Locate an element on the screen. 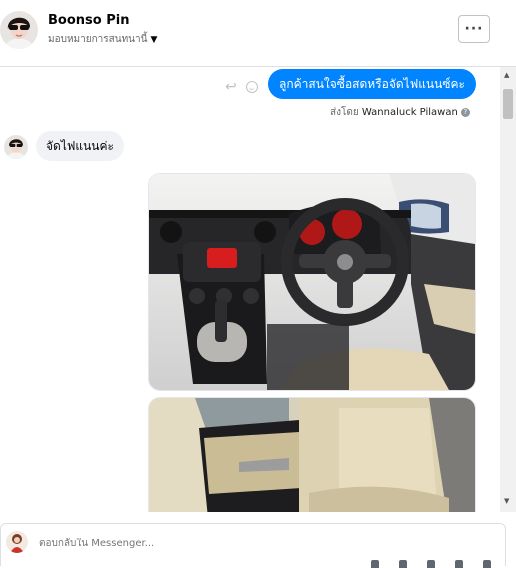 Image resolution: width=516 pixels, height=568 pixels. reply-composer is located at coordinates (253, 545).